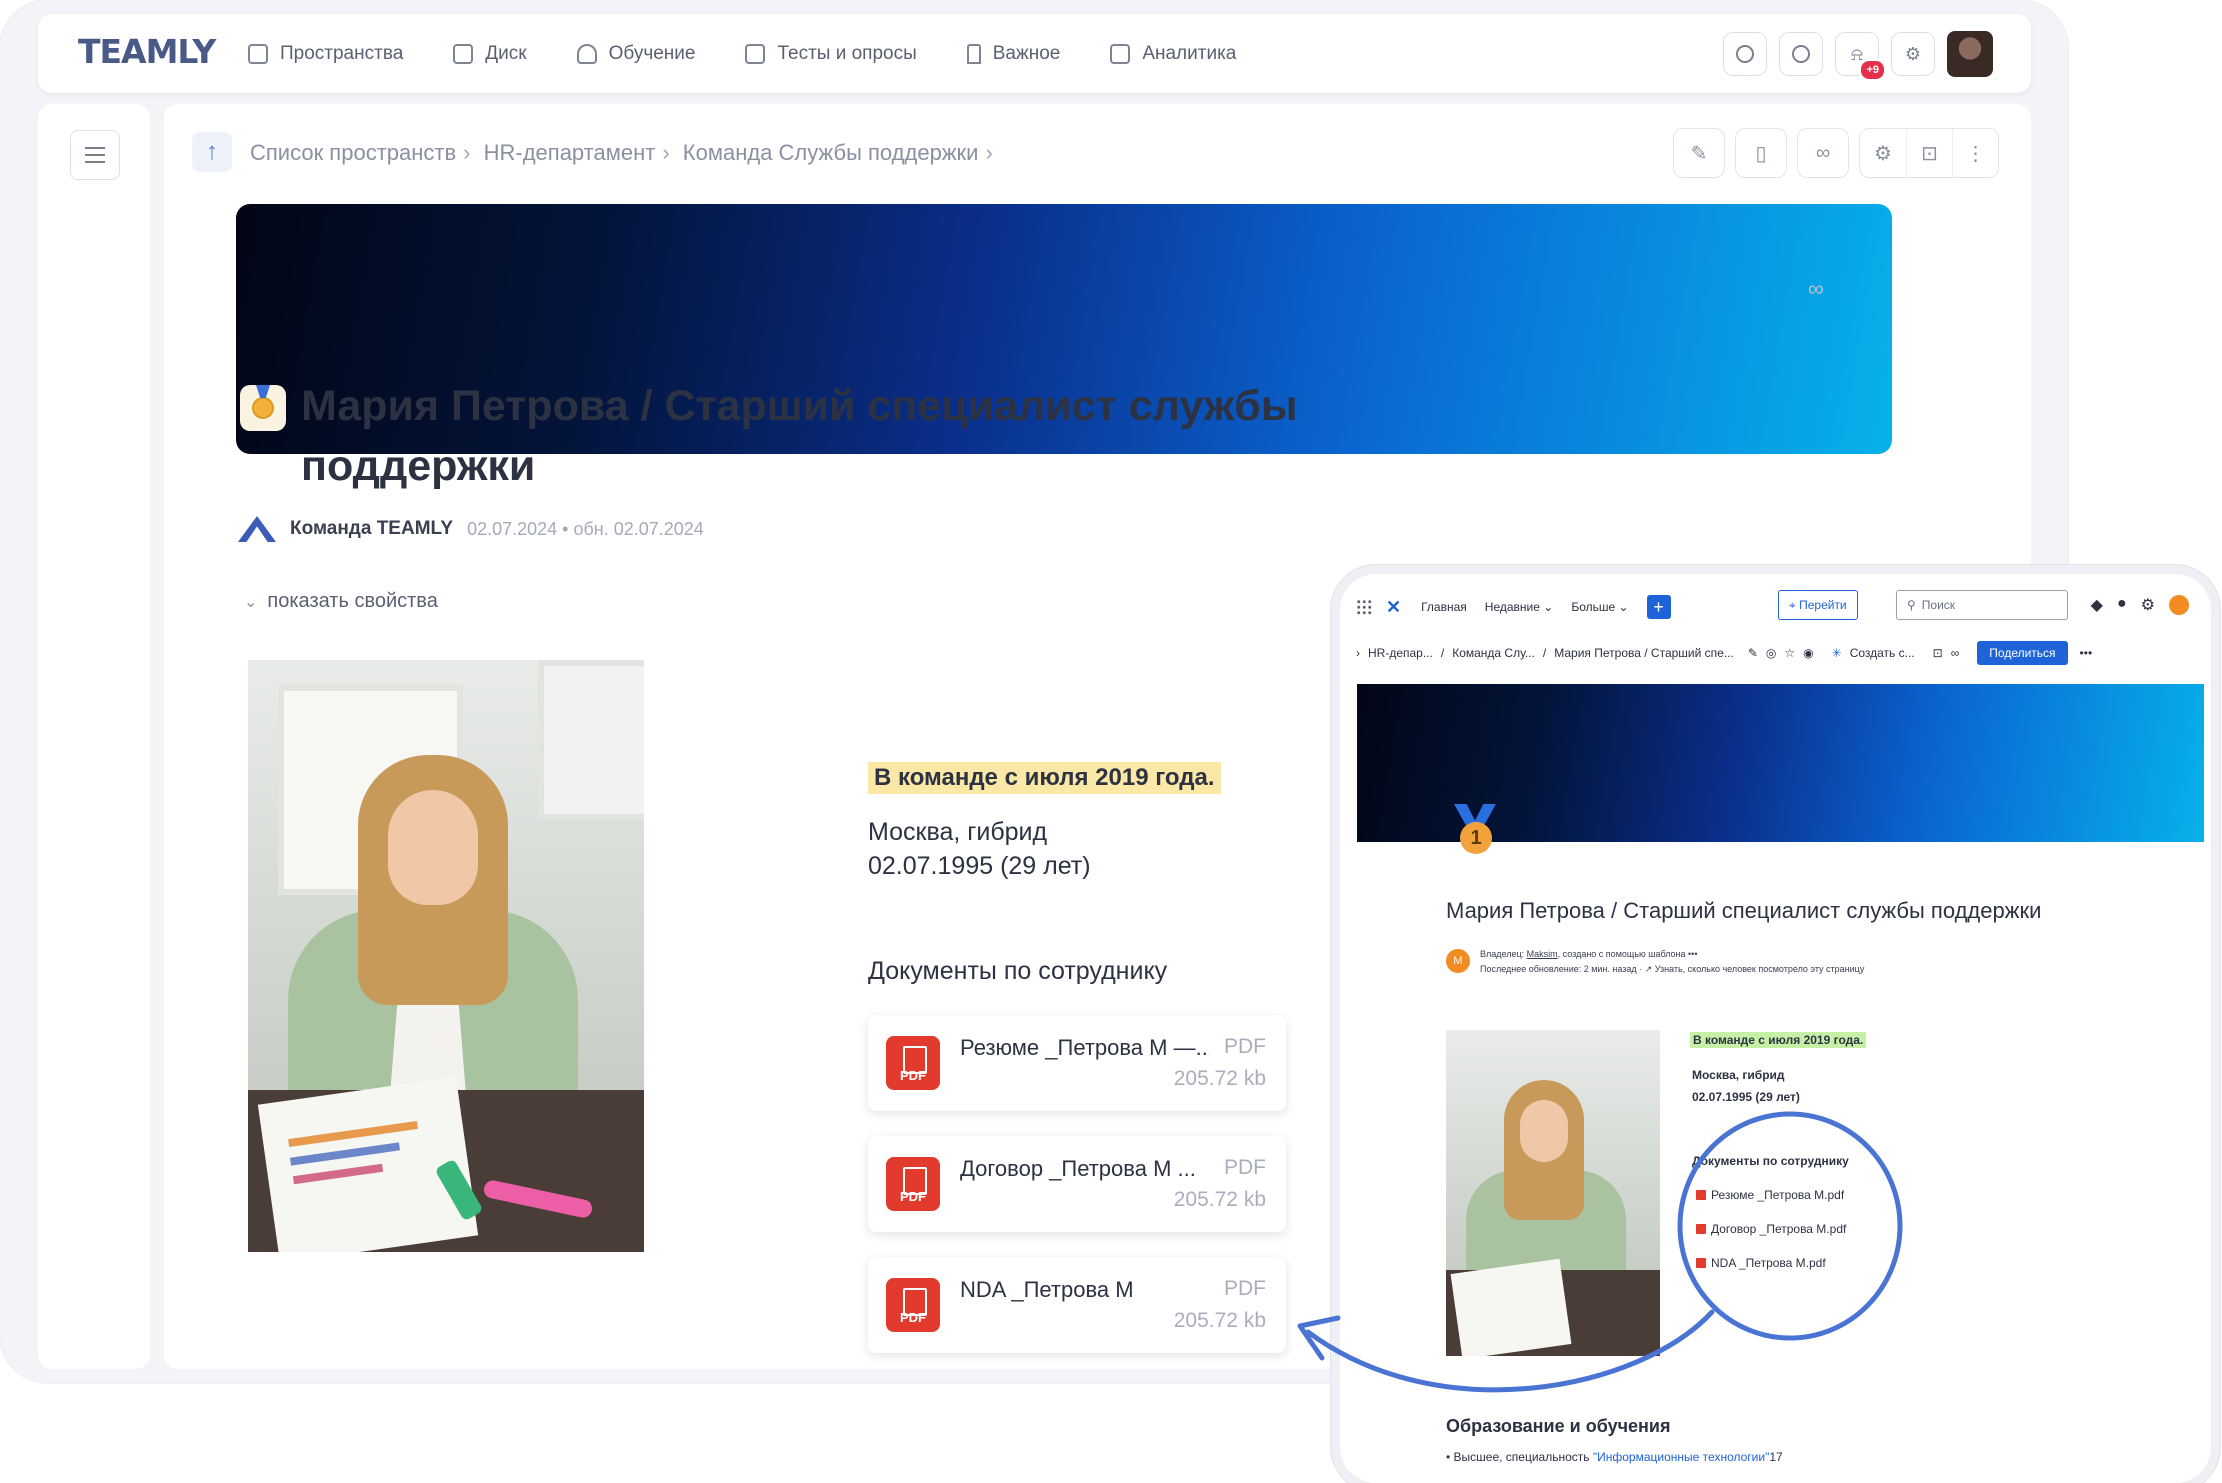 This screenshot has width=2222, height=1483. Describe the element at coordinates (1600, 1252) in the screenshot. I see `annotation-overlay` at that location.